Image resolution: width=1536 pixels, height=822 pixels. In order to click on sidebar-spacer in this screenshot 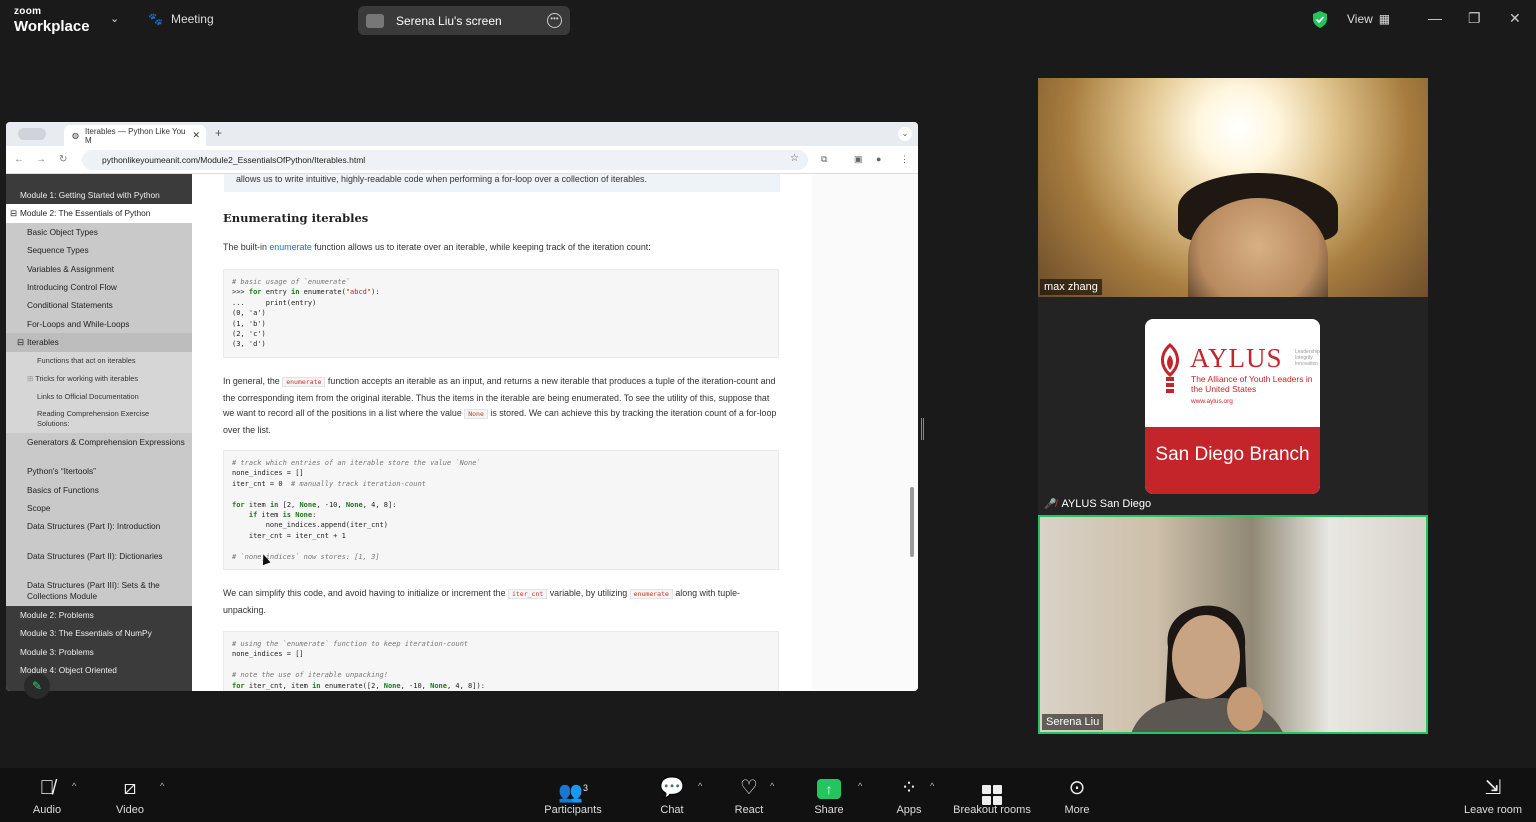, I will do `click(99, 180)`.